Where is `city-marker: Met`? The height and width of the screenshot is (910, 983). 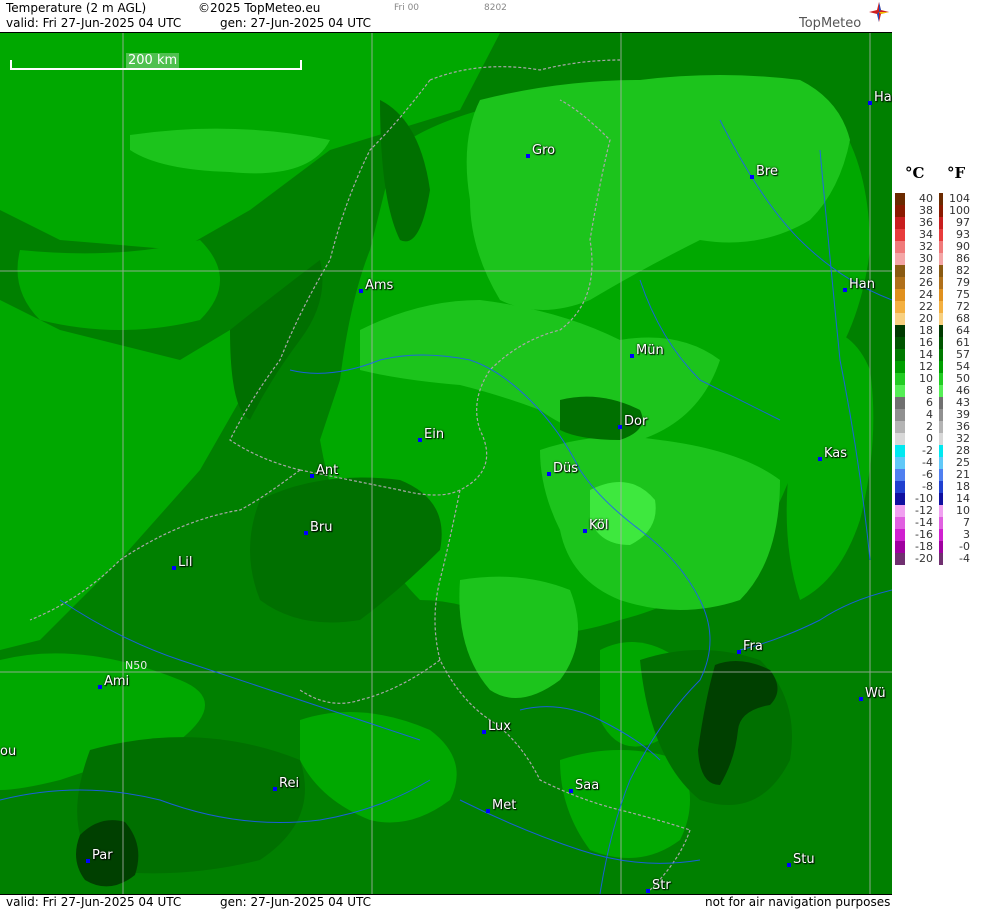 city-marker: Met is located at coordinates (501, 805).